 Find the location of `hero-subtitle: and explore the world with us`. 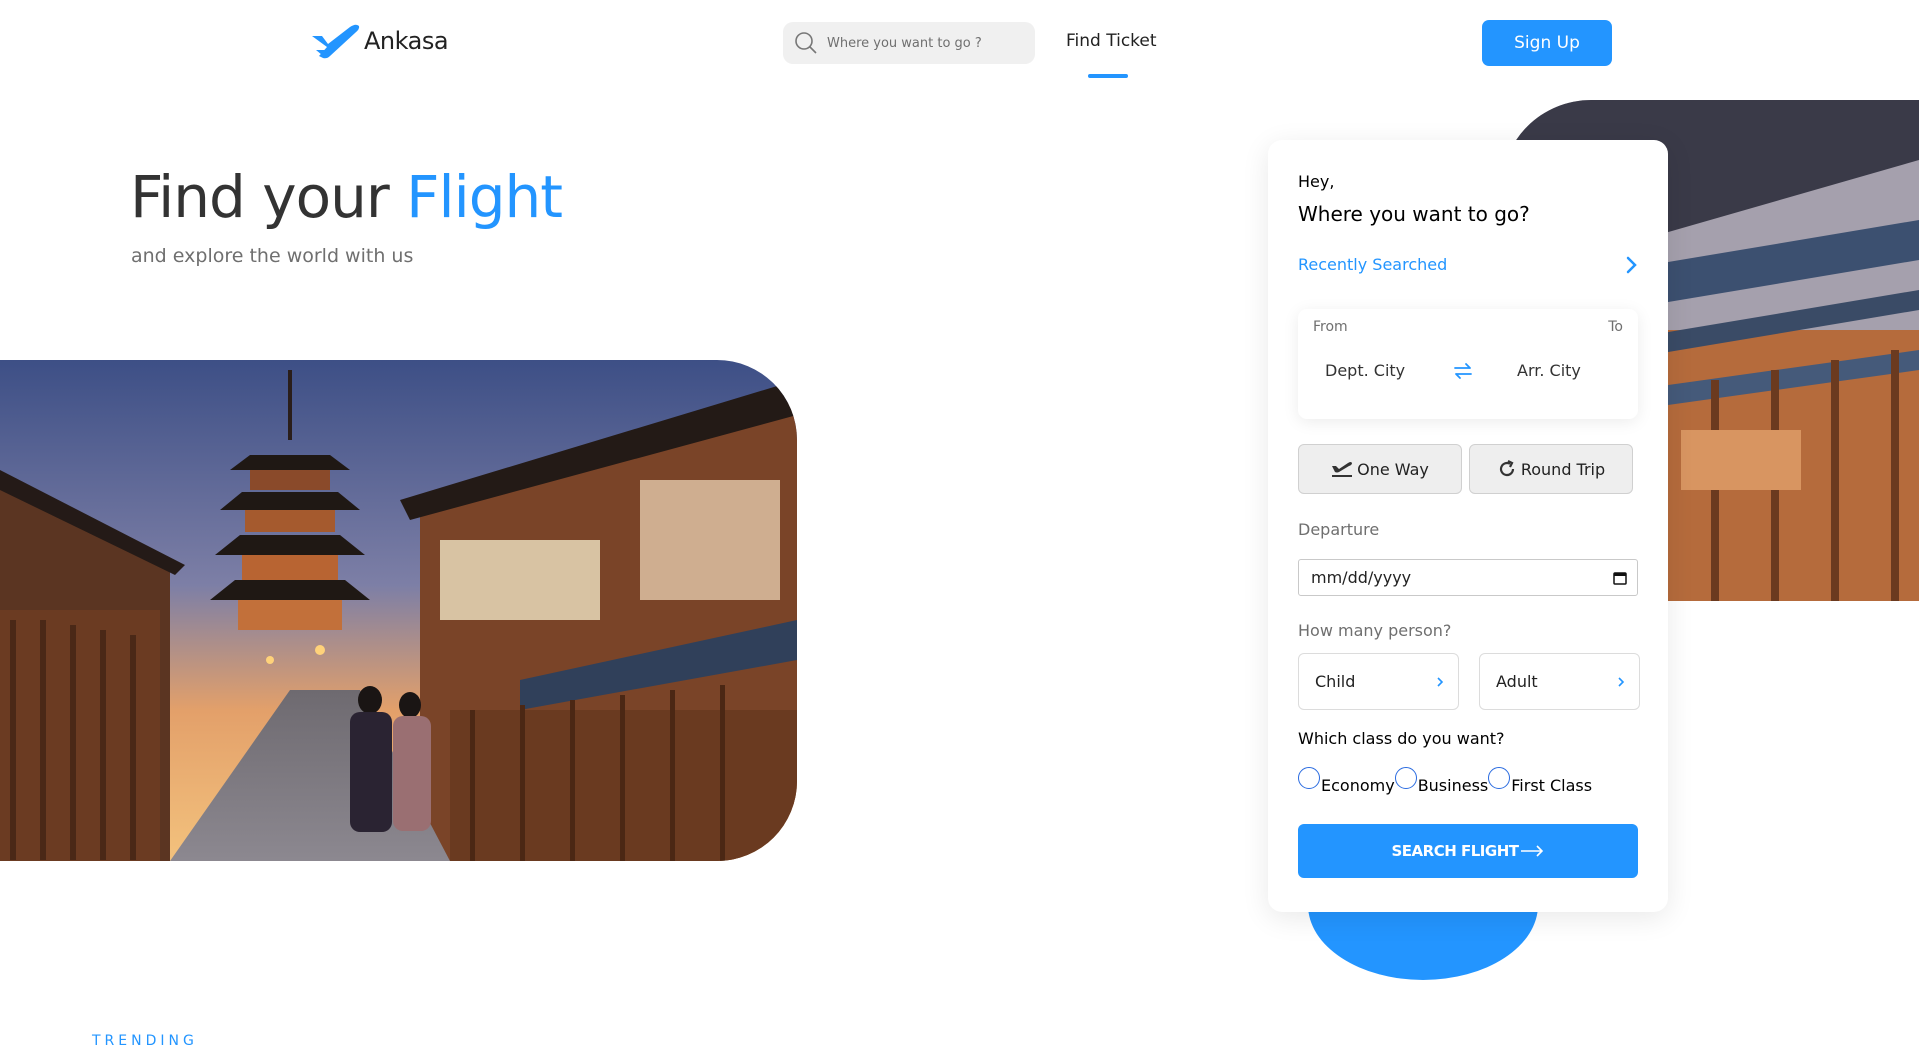

hero-subtitle: and explore the world with us is located at coordinates (272, 256).